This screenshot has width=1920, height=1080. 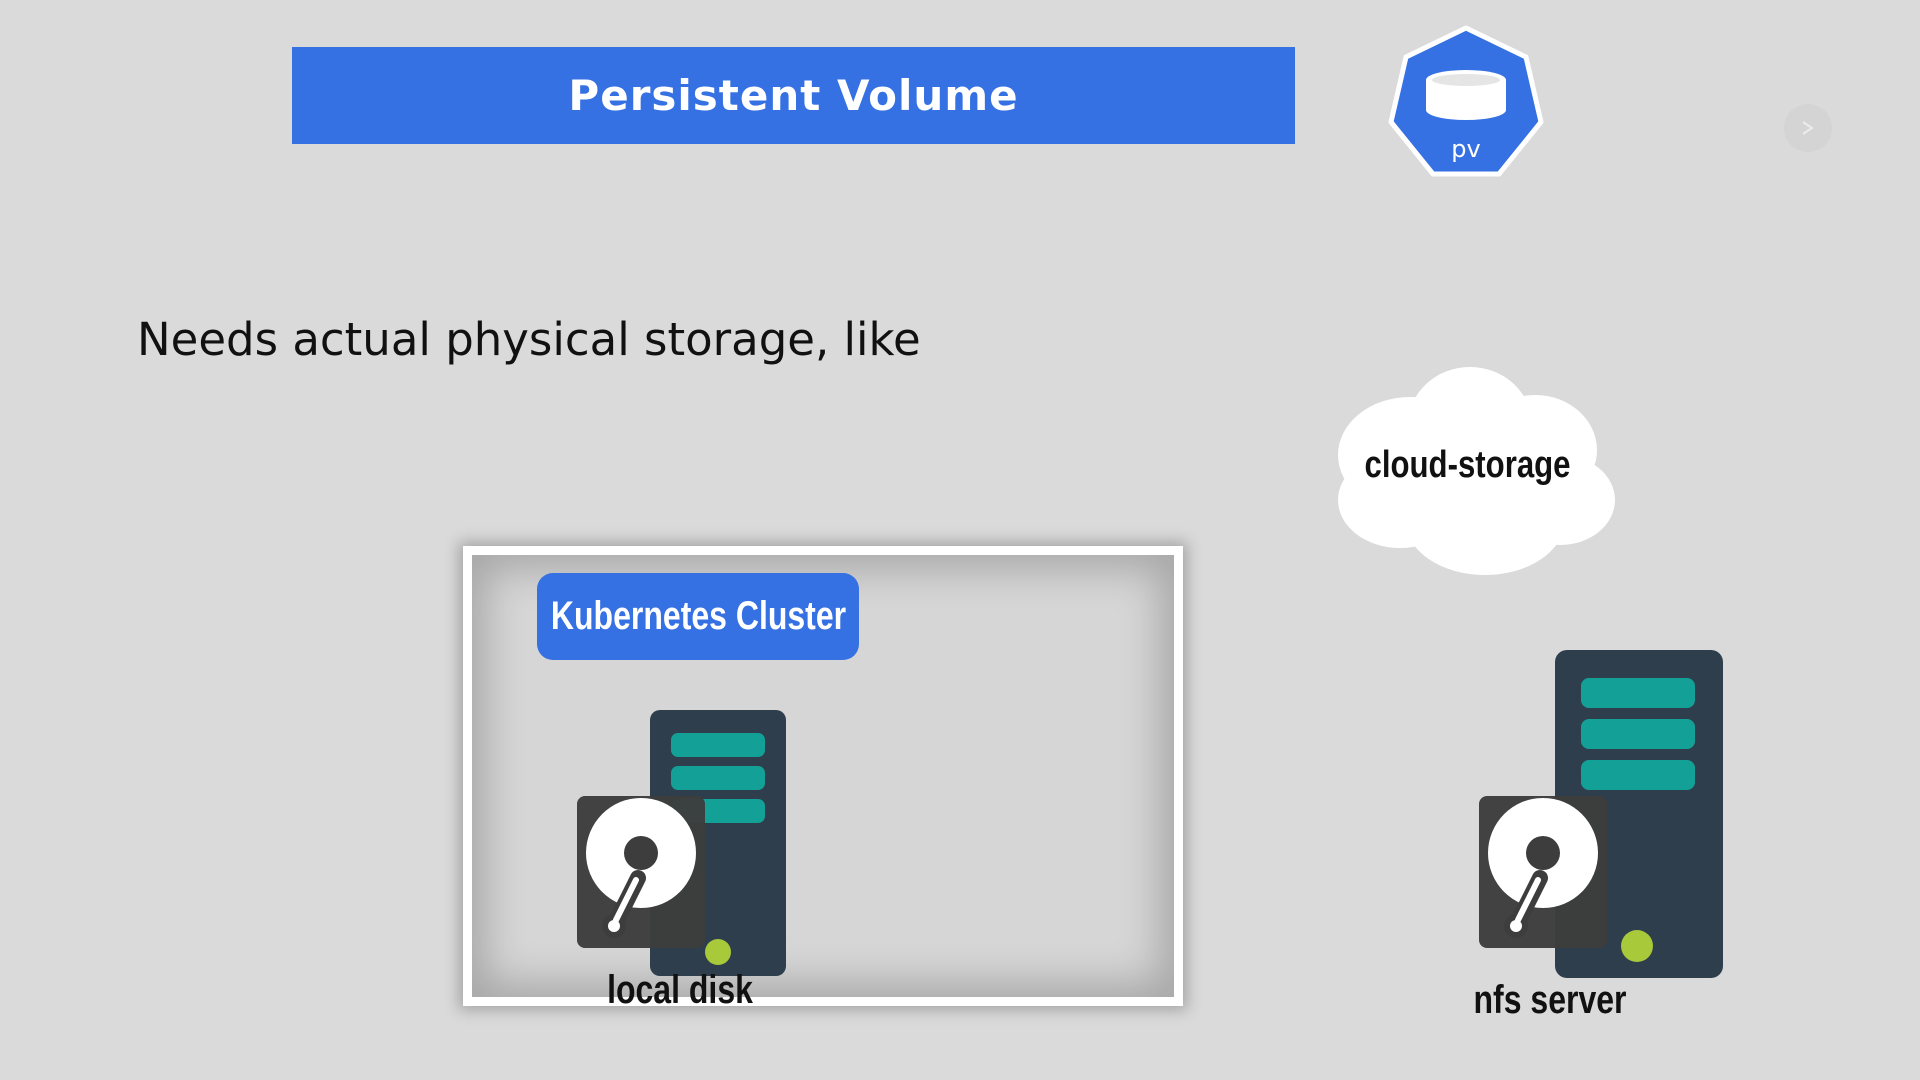 I want to click on kubernetes-cluster-label: Kubernetes Cluster, so click(x=698, y=616).